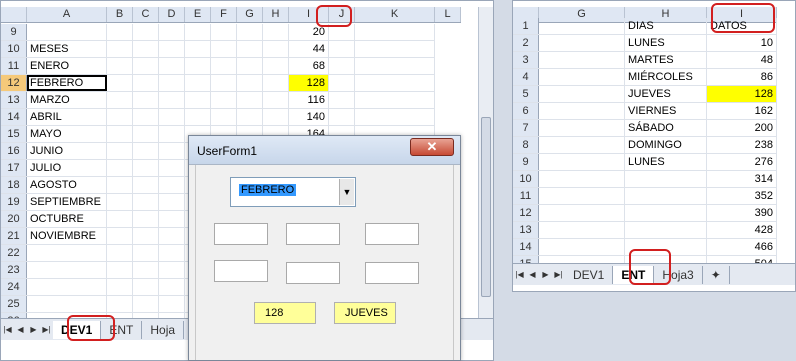 Image resolution: width=796 pixels, height=361 pixels. I want to click on cell-i: 48, so click(742, 60).